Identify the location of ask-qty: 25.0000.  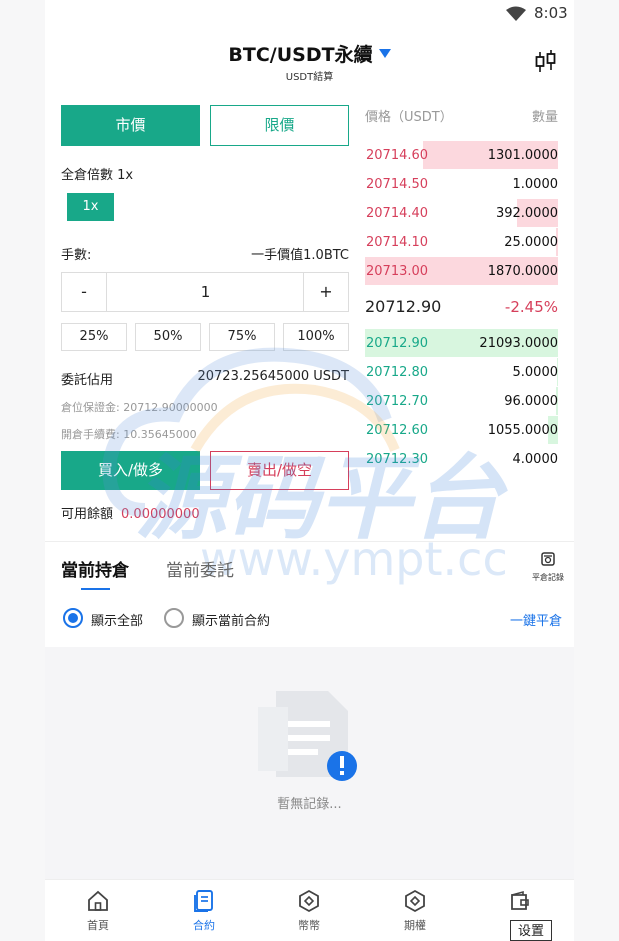
(531, 242).